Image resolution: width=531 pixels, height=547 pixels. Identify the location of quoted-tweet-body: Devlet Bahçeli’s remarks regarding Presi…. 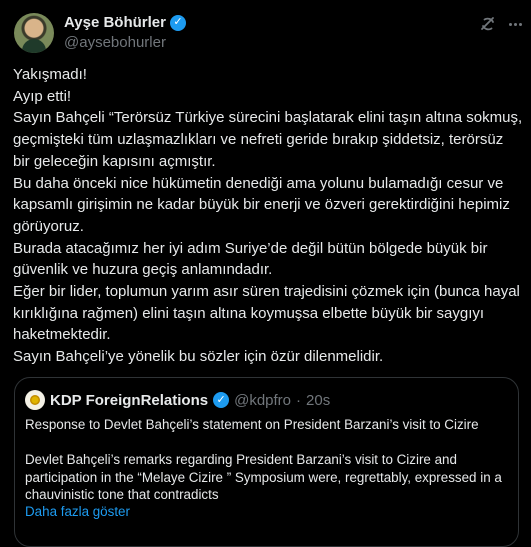
(263, 477).